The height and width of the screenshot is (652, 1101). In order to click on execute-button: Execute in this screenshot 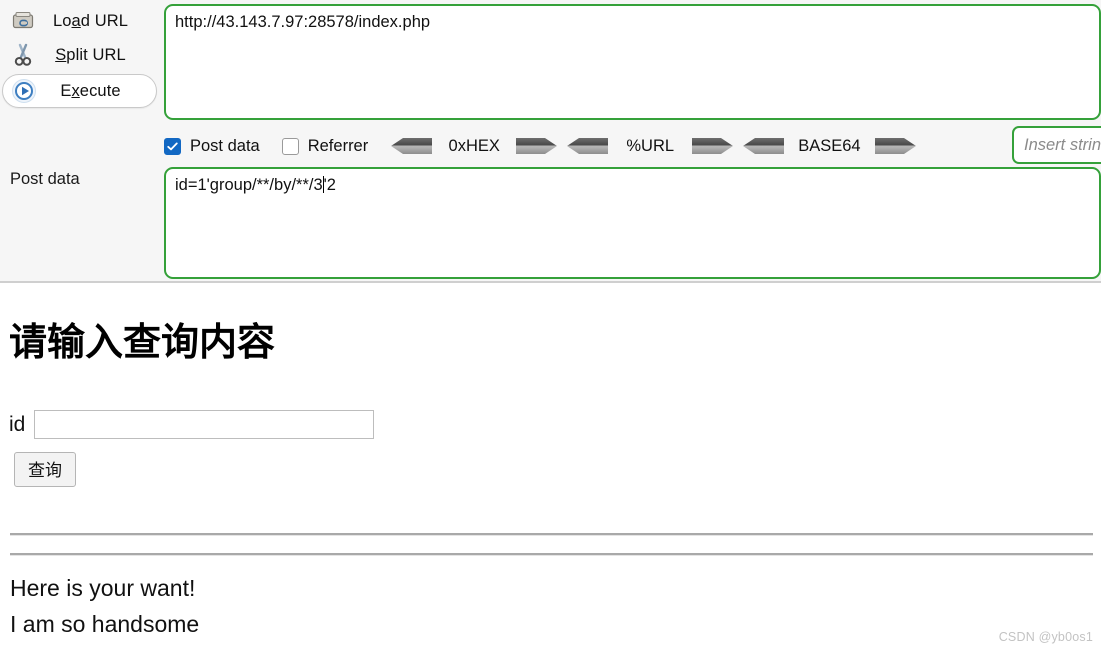, I will do `click(79, 91)`.